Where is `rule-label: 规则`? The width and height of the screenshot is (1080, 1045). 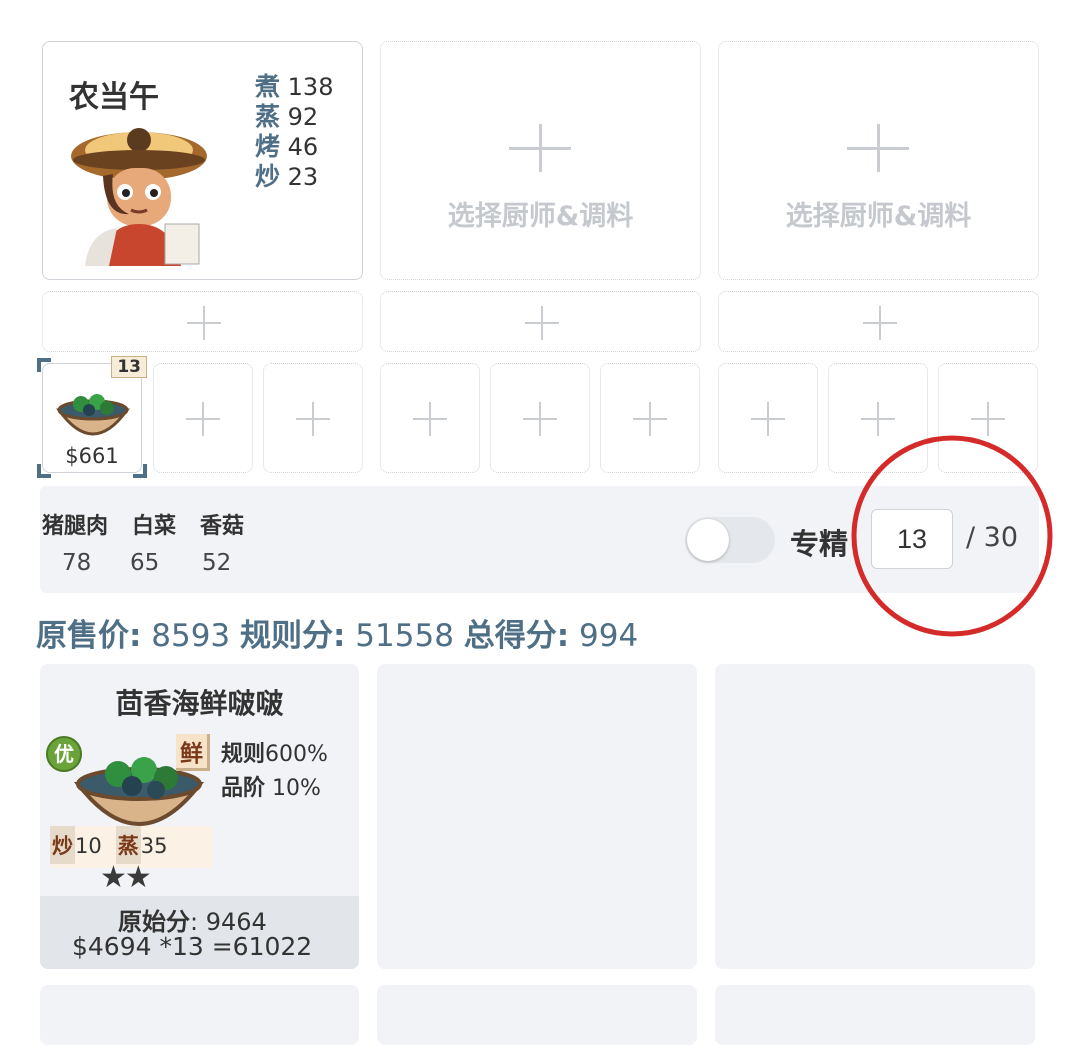 rule-label: 规则 is located at coordinates (243, 754).